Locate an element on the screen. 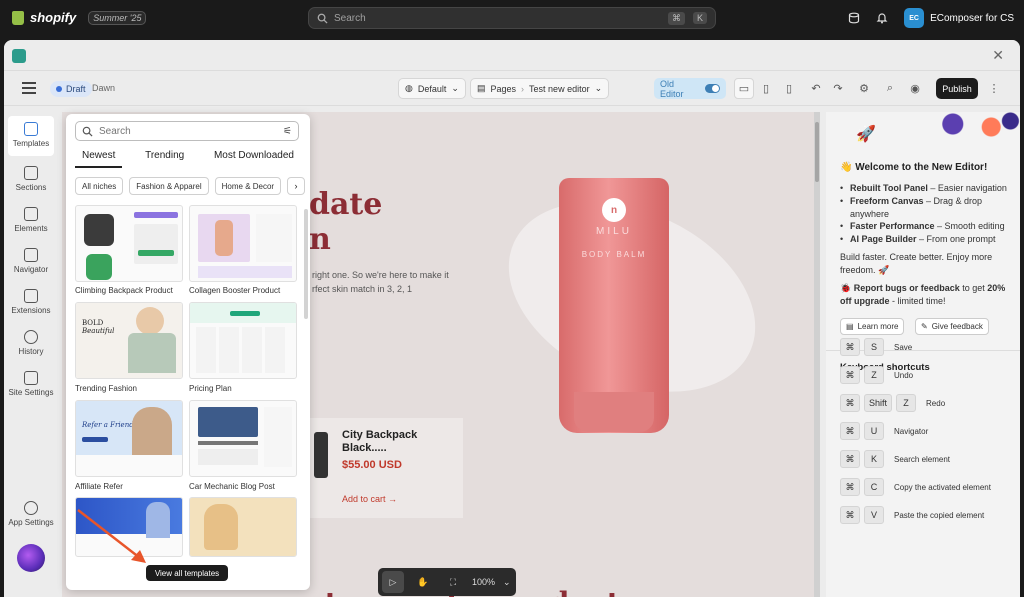  theme-name: Dawn is located at coordinates (104, 88).